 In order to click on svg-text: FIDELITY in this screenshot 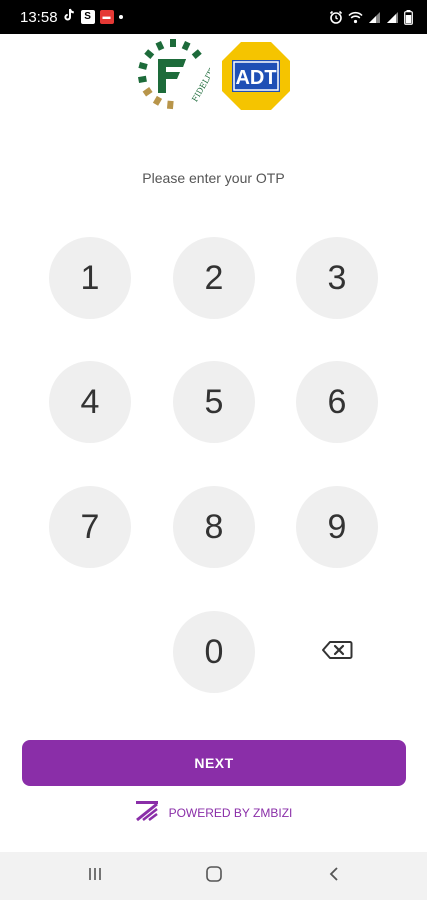, I will do `click(200, 83)`.